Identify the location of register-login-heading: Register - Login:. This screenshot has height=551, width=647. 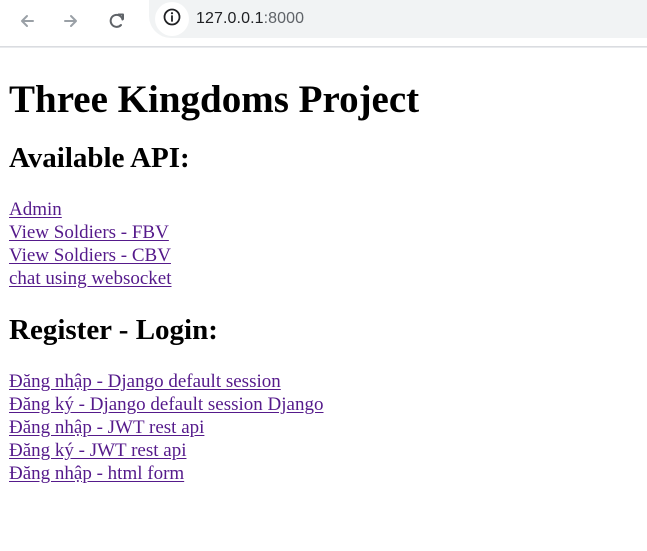
(113, 330).